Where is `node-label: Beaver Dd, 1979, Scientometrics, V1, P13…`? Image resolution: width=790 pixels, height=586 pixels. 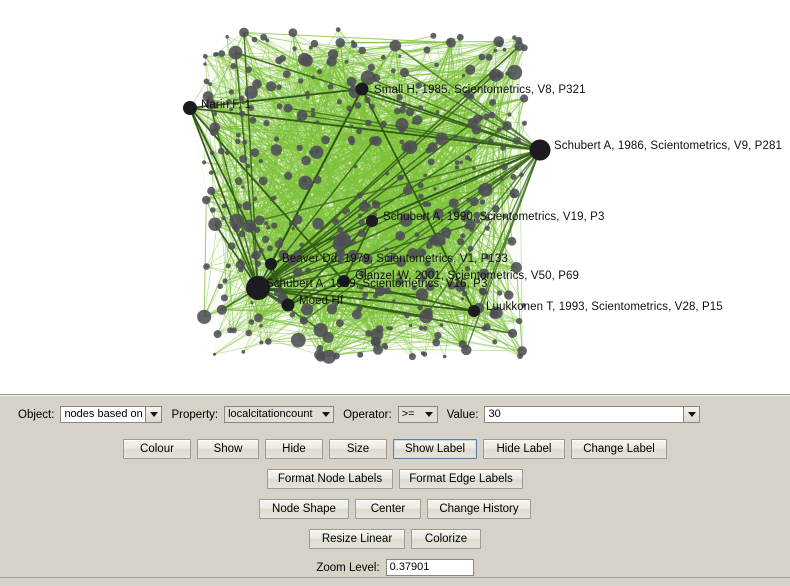
node-label: Beaver Dd, 1979, Scientometrics, V1, P13… is located at coordinates (395, 259).